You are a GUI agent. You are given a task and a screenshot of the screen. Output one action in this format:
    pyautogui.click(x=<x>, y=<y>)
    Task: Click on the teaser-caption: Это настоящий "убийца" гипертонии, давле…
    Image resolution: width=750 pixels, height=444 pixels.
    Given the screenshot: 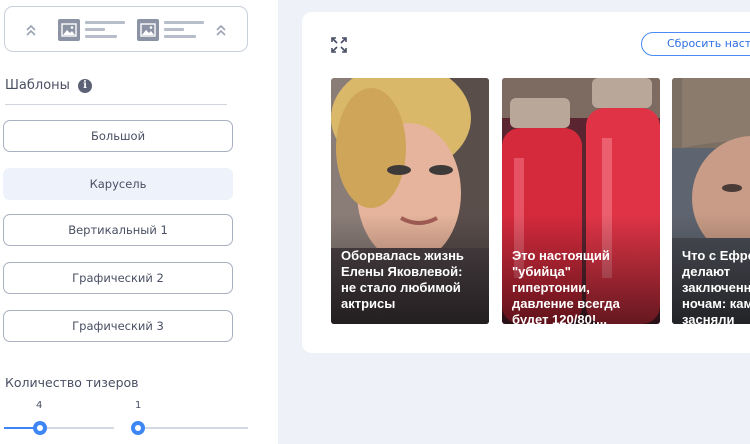 What is the action you would take?
    pyautogui.click(x=566, y=286)
    